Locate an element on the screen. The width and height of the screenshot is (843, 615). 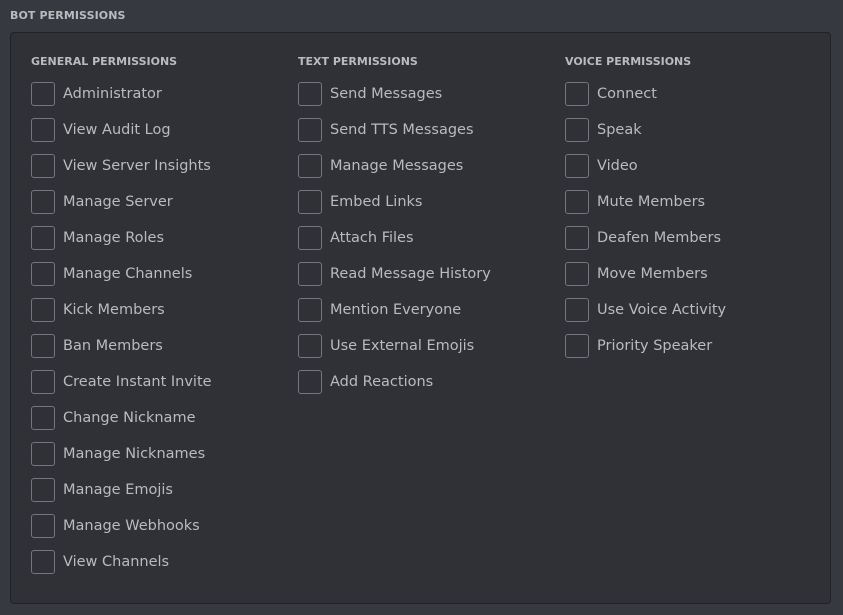
permission-label: Manage Roles is located at coordinates (114, 238).